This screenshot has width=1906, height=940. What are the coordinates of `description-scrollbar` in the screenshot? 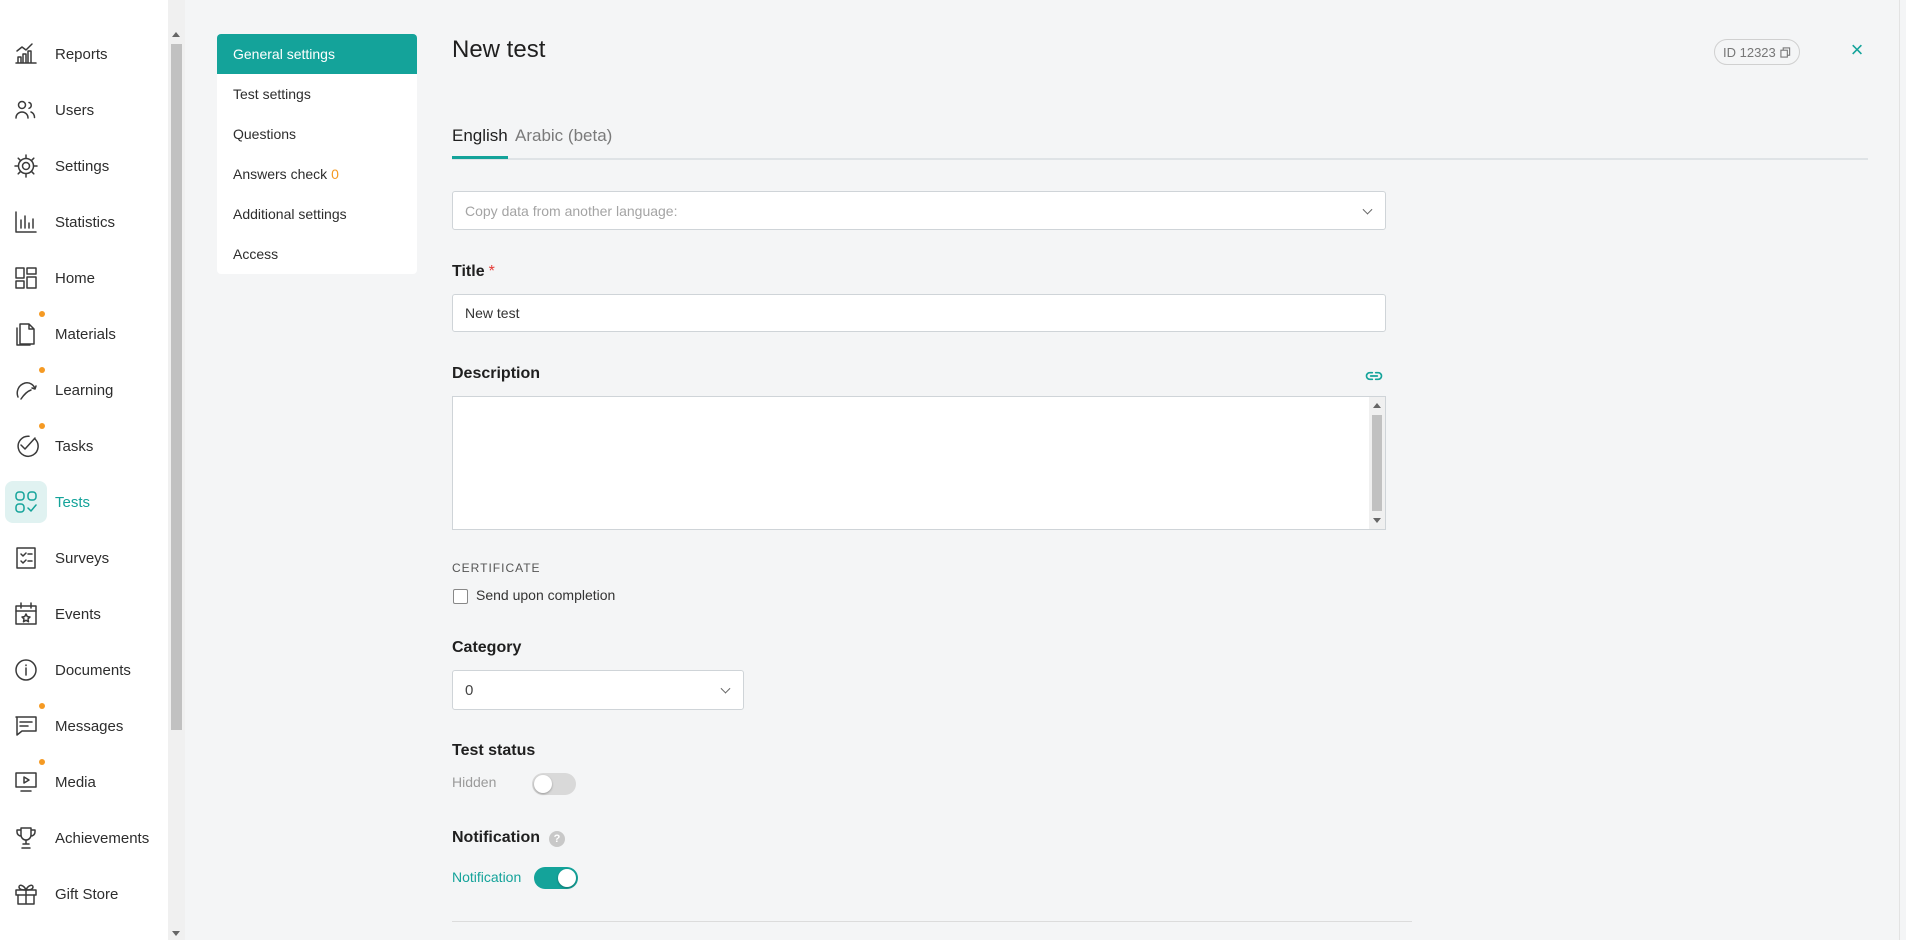 It's located at (1377, 463).